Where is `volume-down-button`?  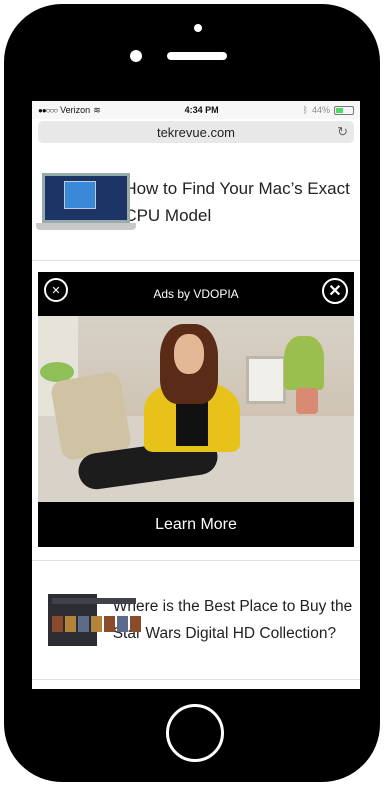 volume-down-button is located at coordinates (7, 271).